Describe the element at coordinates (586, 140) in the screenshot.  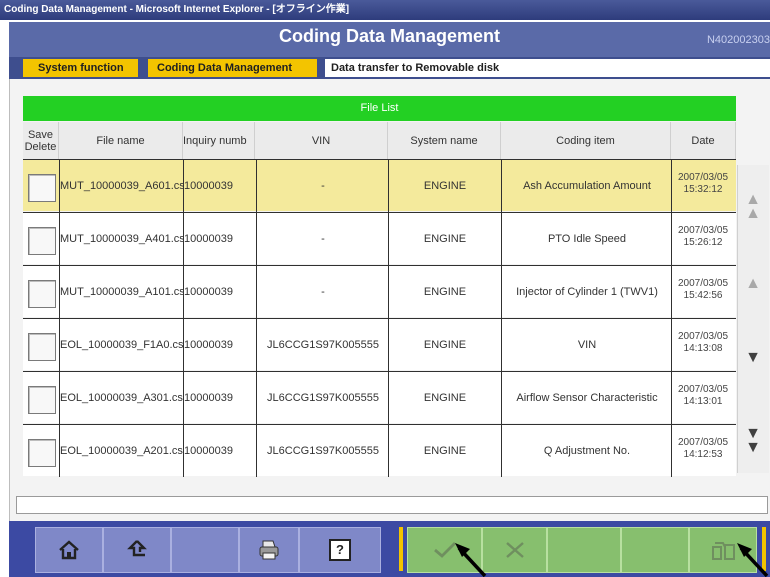
I see `col-coding-item: Coding item` at that location.